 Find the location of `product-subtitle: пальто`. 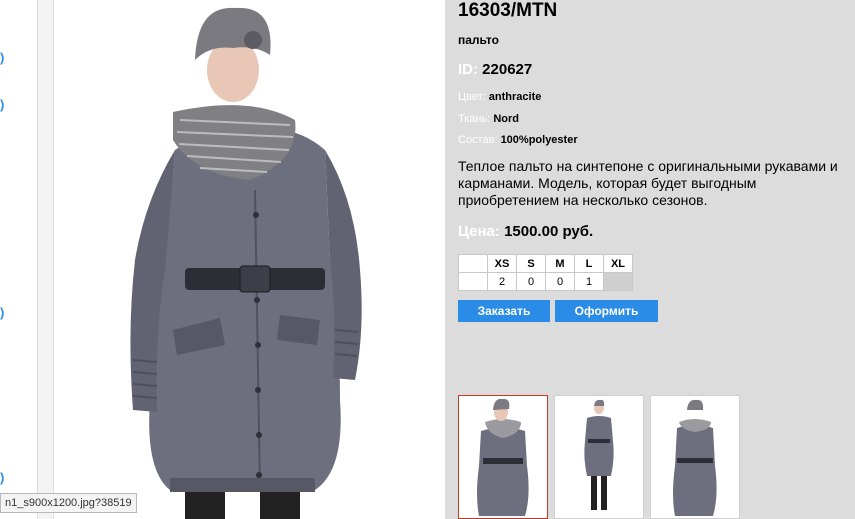

product-subtitle: пальто is located at coordinates (478, 40).